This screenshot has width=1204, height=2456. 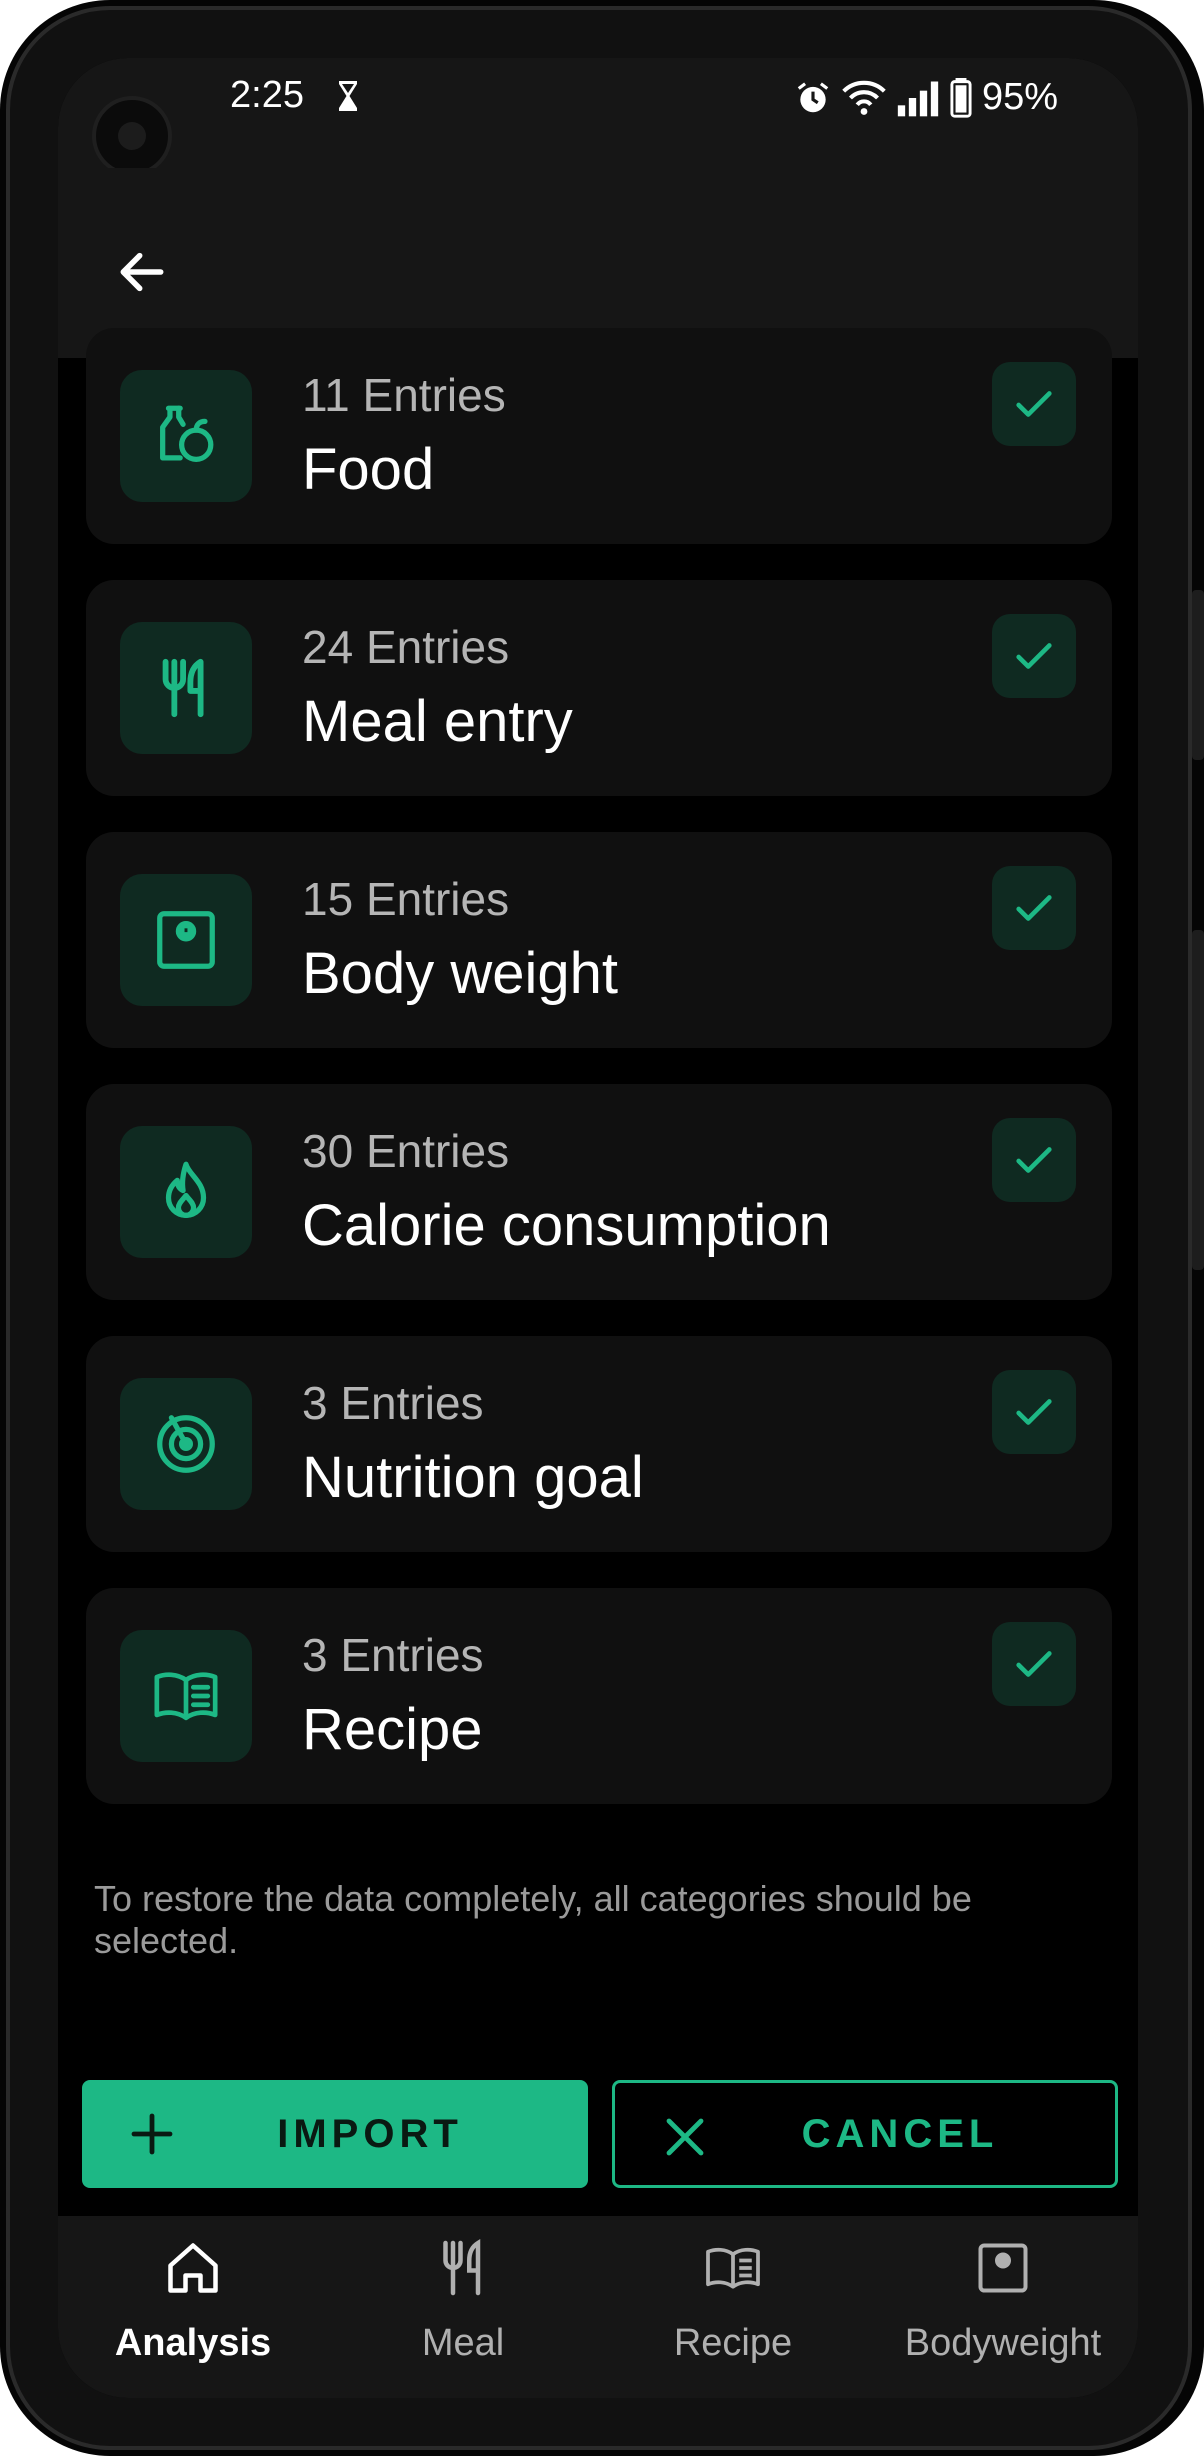 What do you see at coordinates (918, 98) in the screenshot?
I see `signal-icon` at bounding box center [918, 98].